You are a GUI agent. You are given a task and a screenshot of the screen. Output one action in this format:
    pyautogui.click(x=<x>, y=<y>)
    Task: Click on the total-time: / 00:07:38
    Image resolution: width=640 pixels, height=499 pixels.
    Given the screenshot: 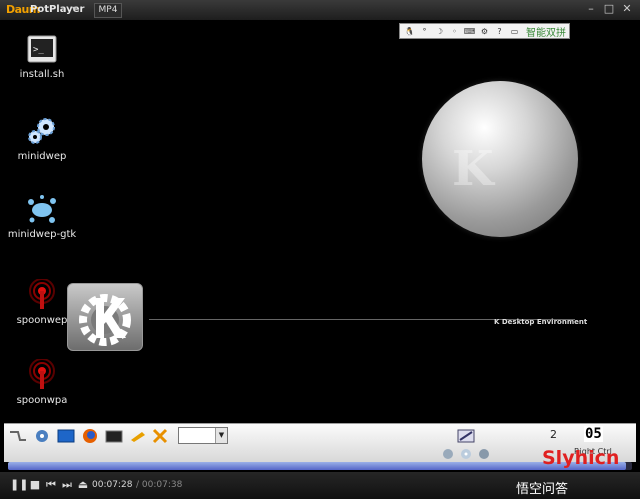 What is the action you would take?
    pyautogui.click(x=159, y=485)
    